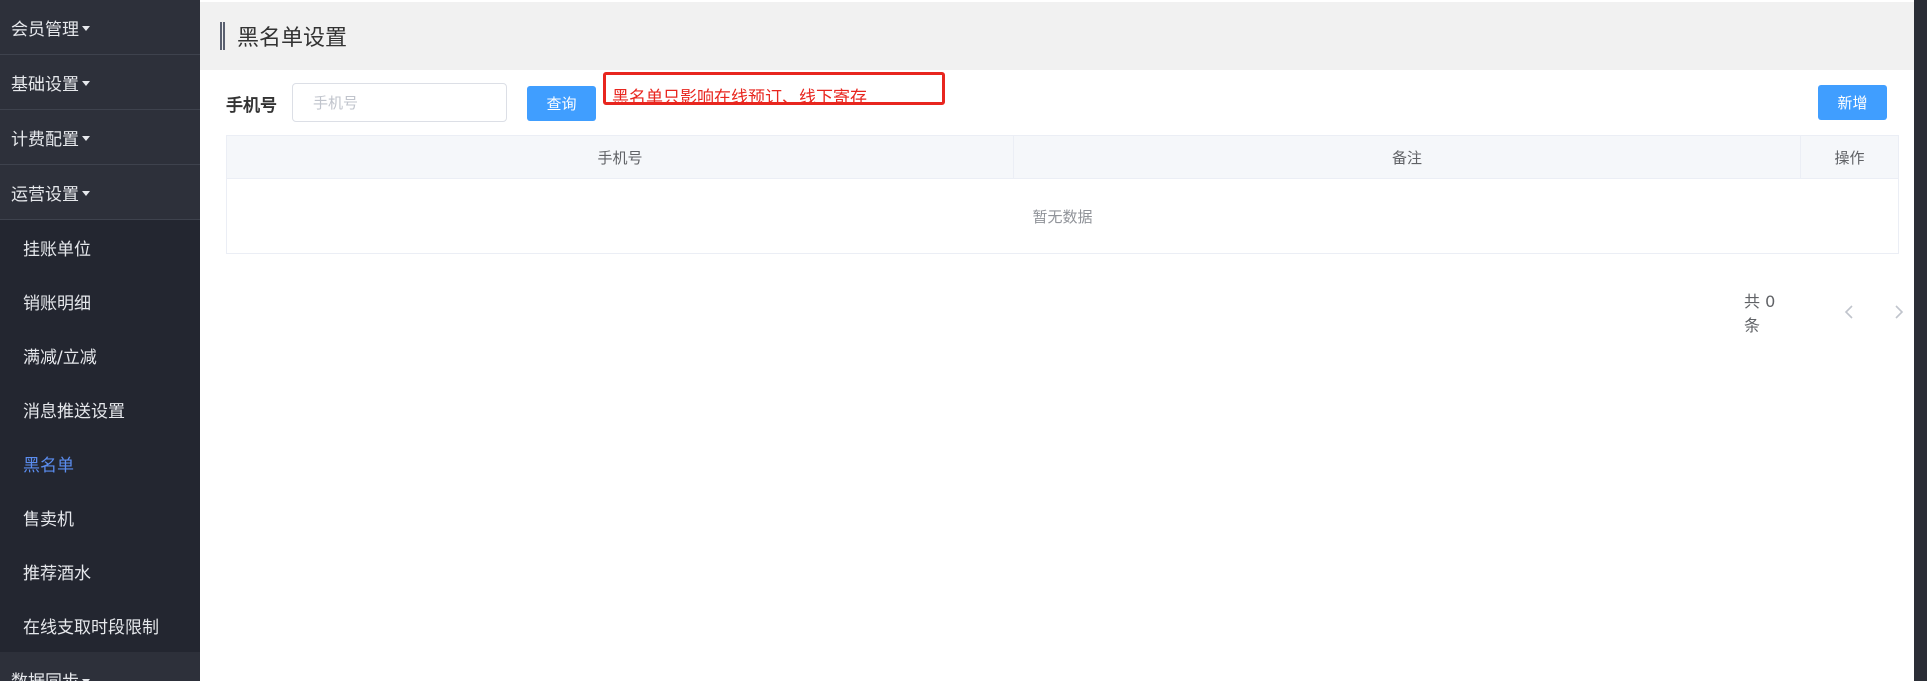 The image size is (1927, 681). What do you see at coordinates (74, 411) in the screenshot?
I see `sidebar-item-label: 消息推送设置` at bounding box center [74, 411].